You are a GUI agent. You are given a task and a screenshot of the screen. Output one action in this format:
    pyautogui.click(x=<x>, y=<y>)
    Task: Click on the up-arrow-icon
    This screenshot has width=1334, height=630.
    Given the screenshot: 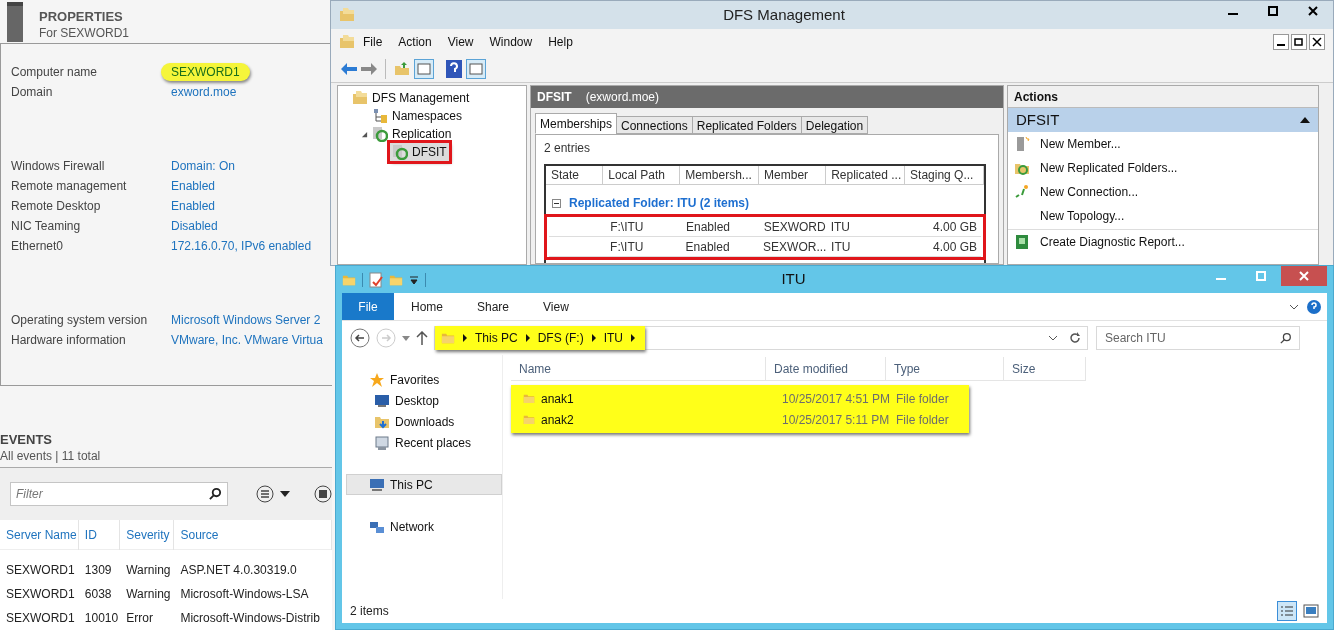 What is the action you would take?
    pyautogui.click(x=422, y=338)
    